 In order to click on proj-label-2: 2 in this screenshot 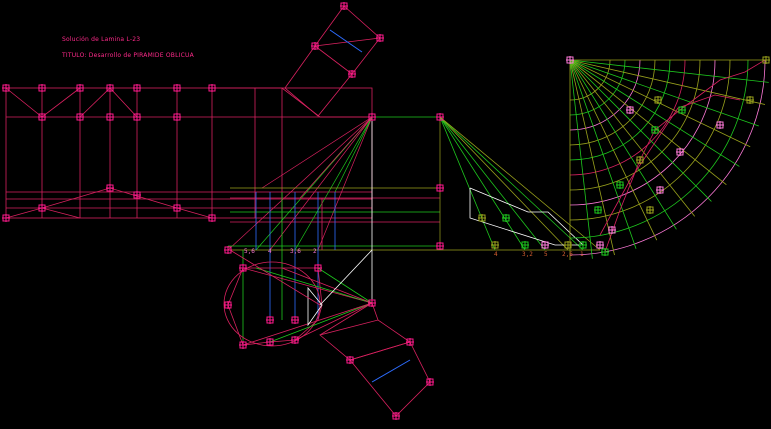, I will do `click(315, 251)`.